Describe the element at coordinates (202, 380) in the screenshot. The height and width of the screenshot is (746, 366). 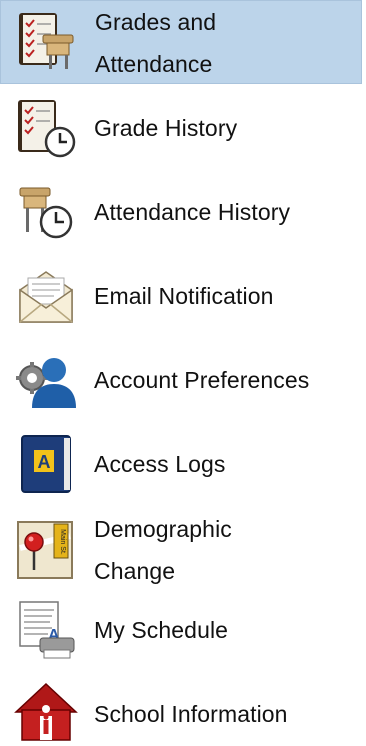
I see `nav-item-label: Account Preferences` at that location.